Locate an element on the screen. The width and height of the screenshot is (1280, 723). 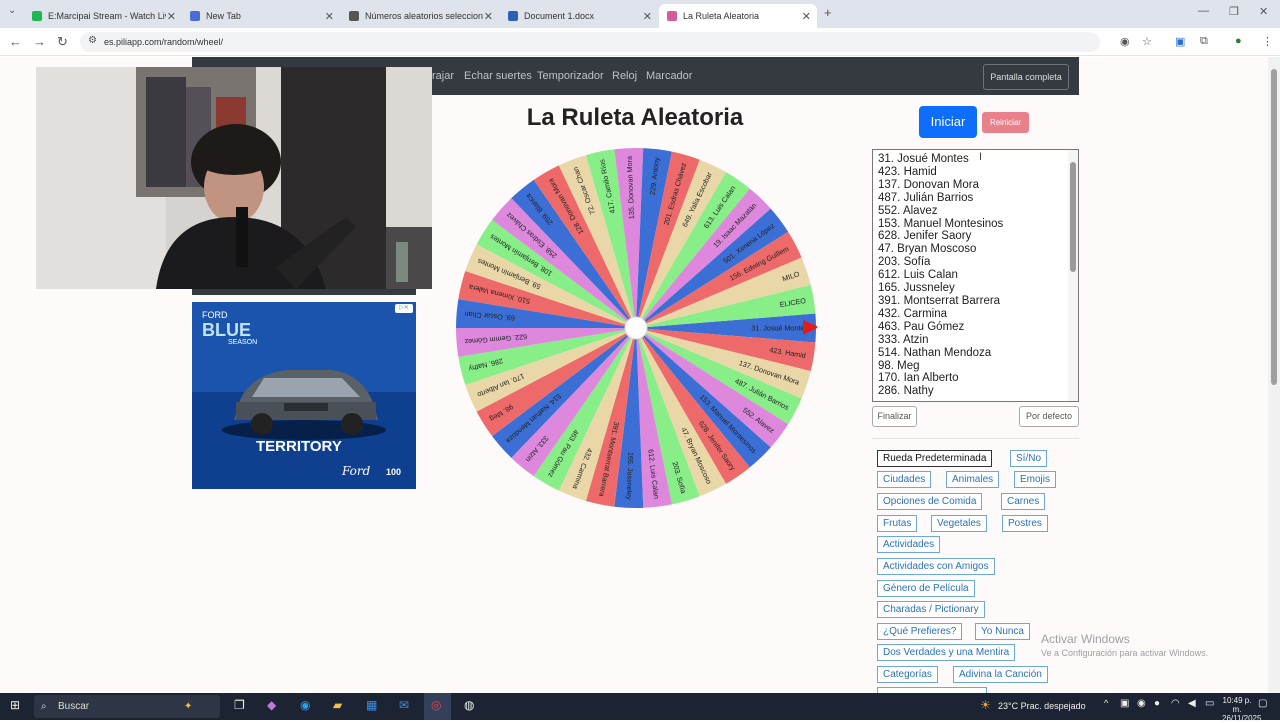
webcam-overlay is located at coordinates (234, 178).